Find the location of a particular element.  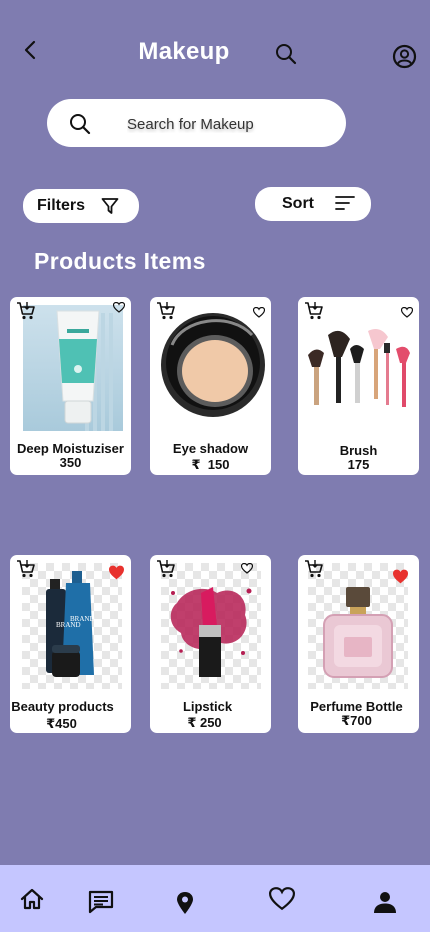

compact-illustration is located at coordinates (213, 365).